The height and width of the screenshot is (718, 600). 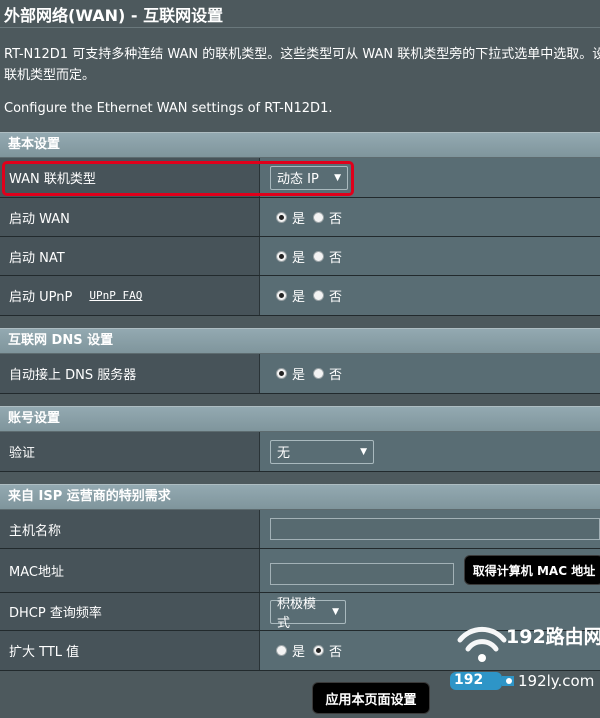 I want to click on enable-wan-radios: 是 否, so click(x=306, y=217).